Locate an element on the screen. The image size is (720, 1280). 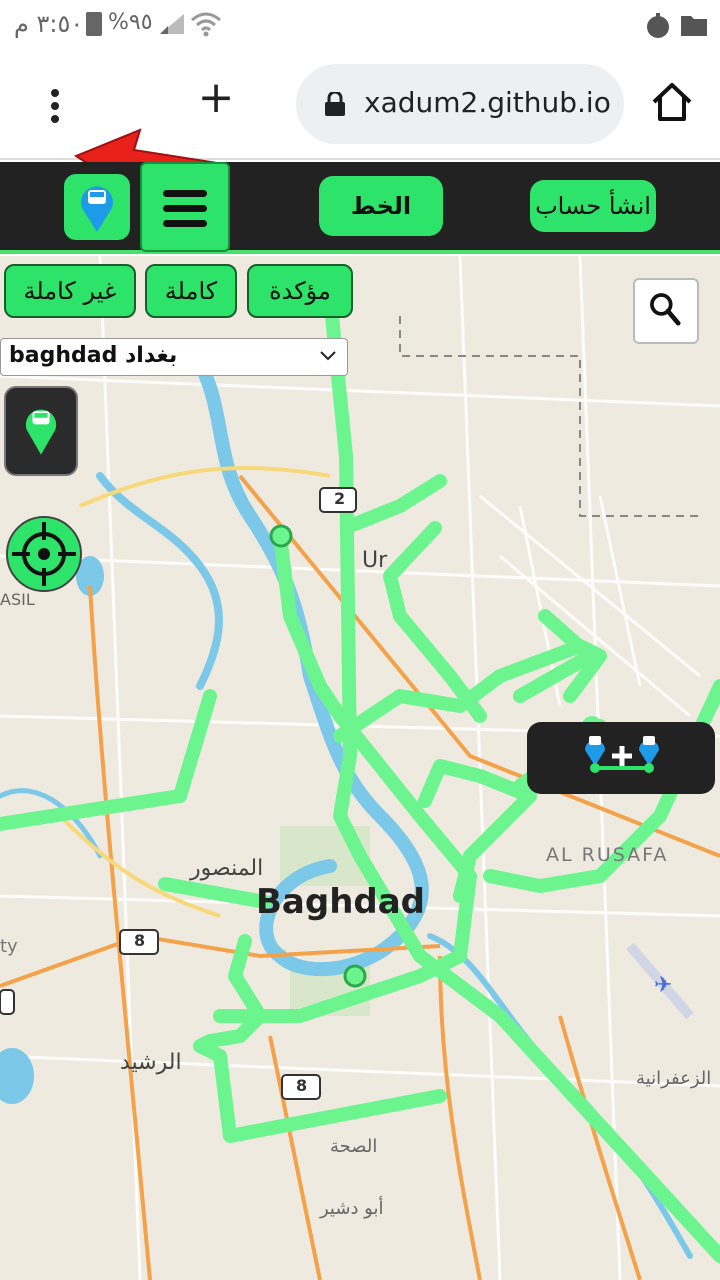
folder-icon is located at coordinates (694, 26).